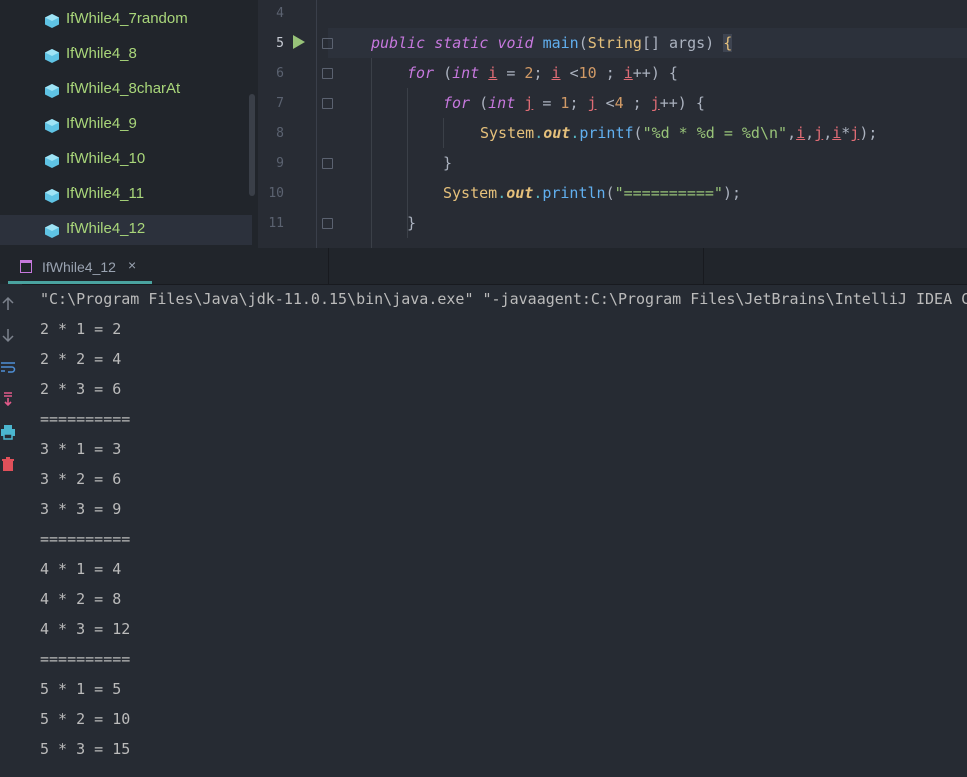 The height and width of the screenshot is (777, 967). What do you see at coordinates (316, 124) in the screenshot?
I see `gutter-divider` at bounding box center [316, 124].